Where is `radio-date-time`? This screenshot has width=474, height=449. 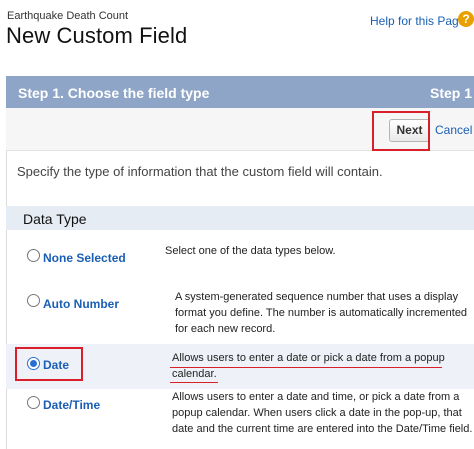 radio-date-time is located at coordinates (33, 402).